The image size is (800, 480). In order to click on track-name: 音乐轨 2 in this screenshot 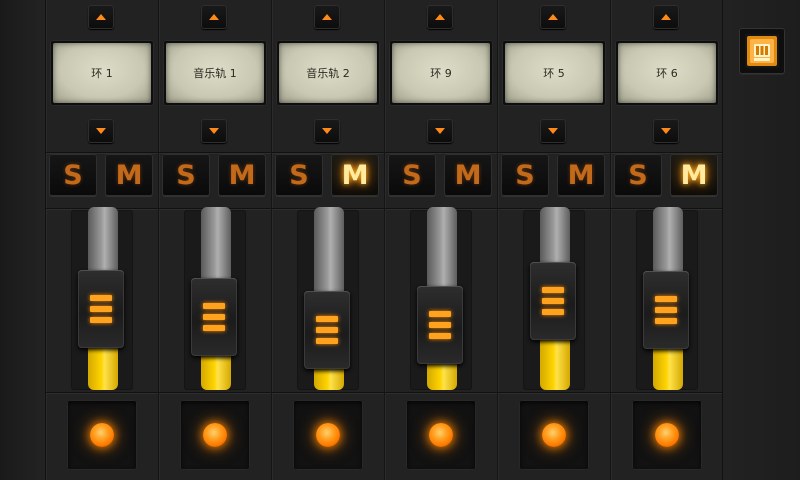, I will do `click(328, 73)`.